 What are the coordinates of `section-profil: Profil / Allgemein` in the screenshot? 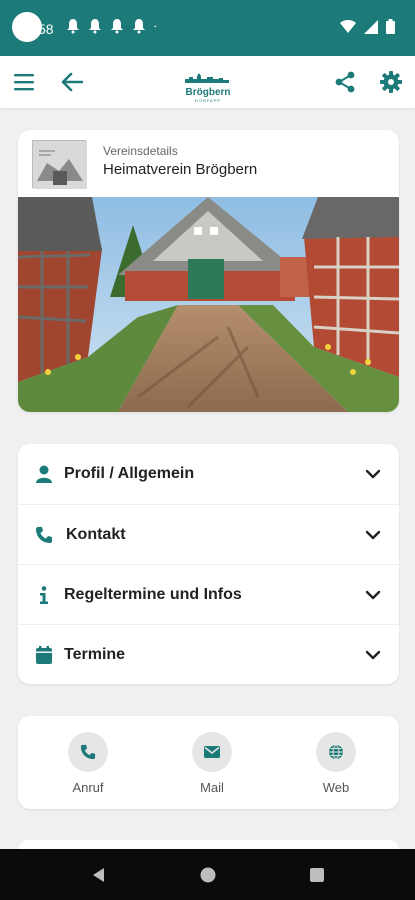 It's located at (208, 474).